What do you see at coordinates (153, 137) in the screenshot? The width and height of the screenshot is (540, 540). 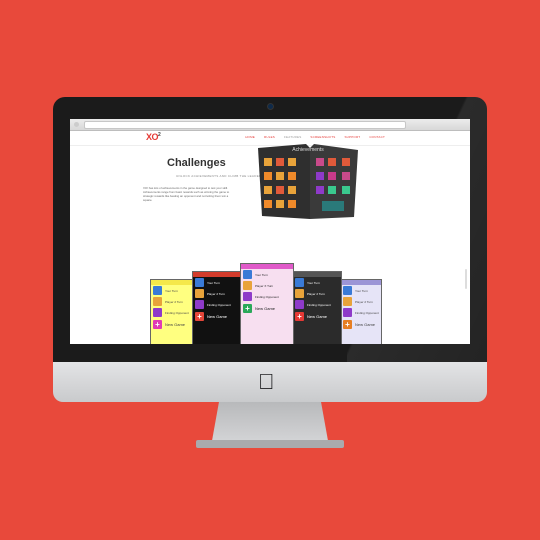 I see `site-logo: XO2` at bounding box center [153, 137].